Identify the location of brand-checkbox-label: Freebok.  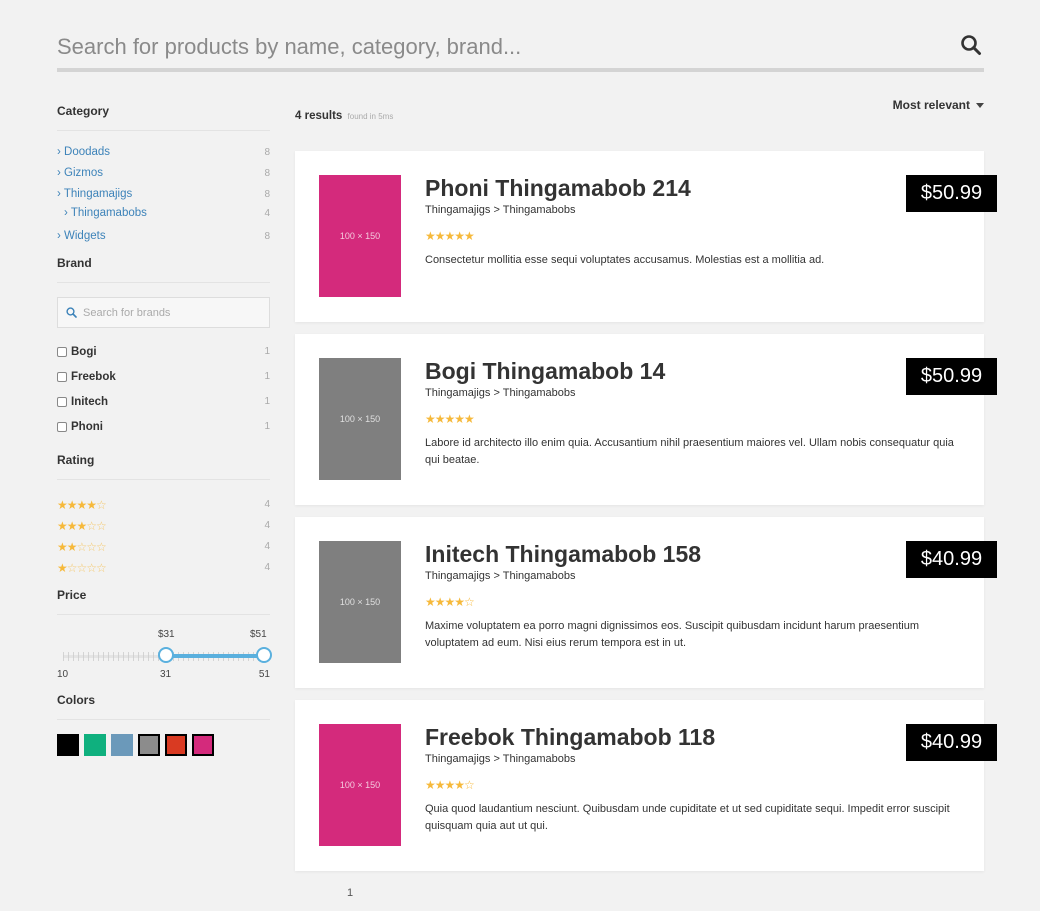
(86, 377).